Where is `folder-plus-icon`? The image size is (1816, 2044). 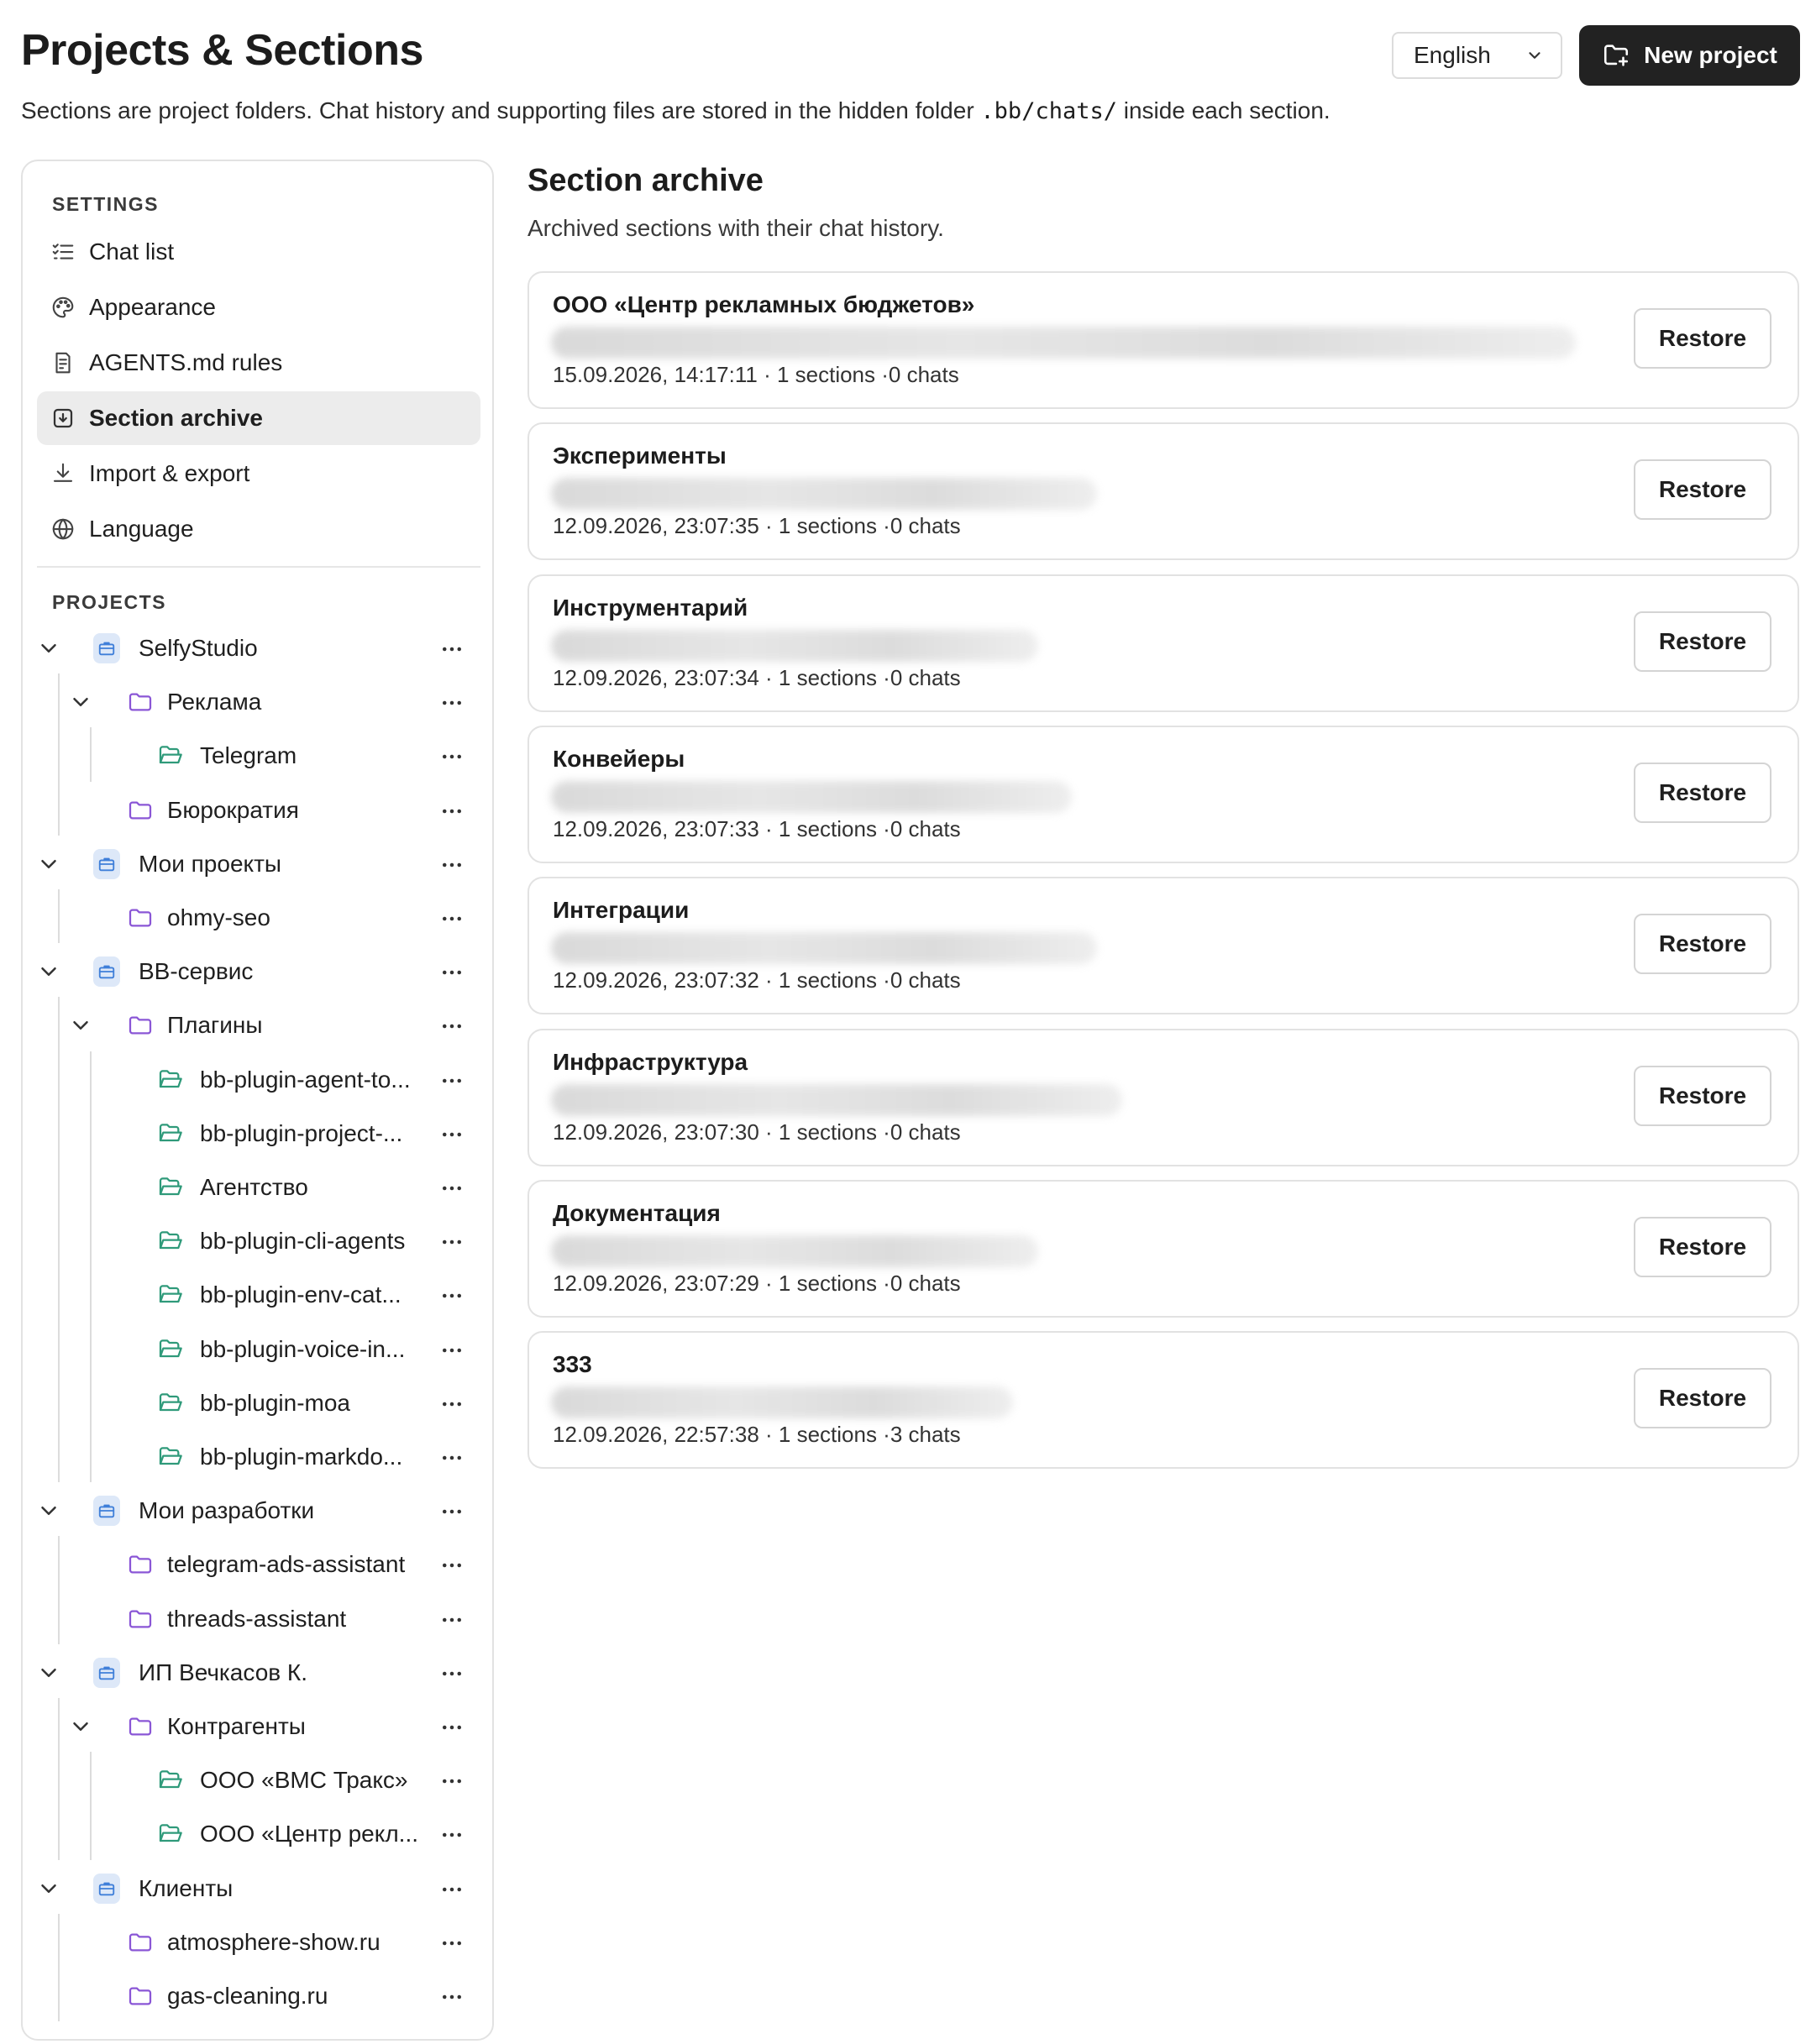
folder-plus-icon is located at coordinates (1616, 55).